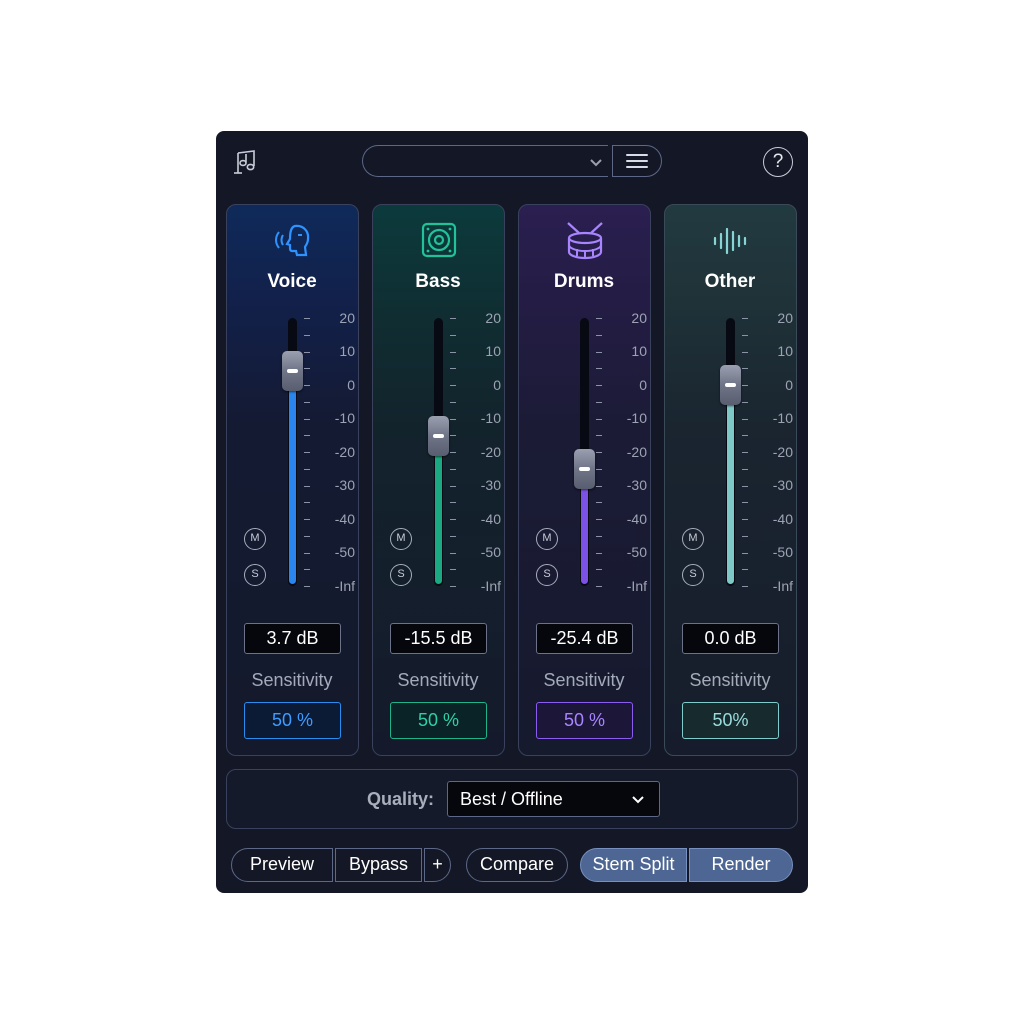 This screenshot has height=1024, width=1024. What do you see at coordinates (485, 161) in the screenshot?
I see `preset-dropdown` at bounding box center [485, 161].